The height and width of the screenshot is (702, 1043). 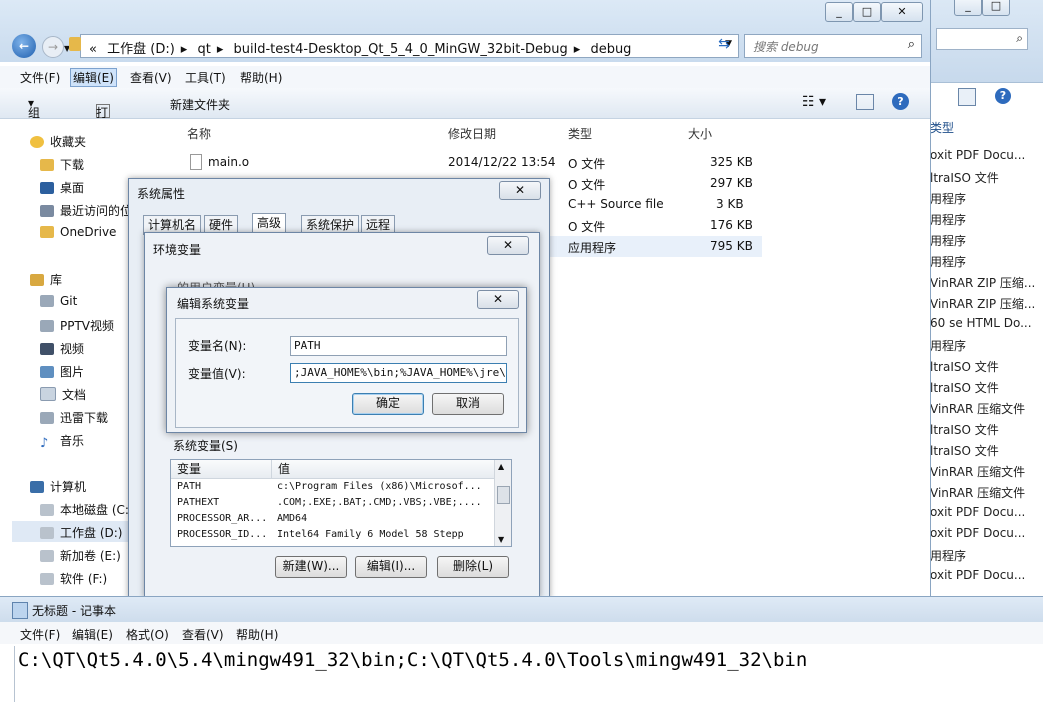 I want to click on nav-pptv: PPTV视频, so click(x=77, y=325).